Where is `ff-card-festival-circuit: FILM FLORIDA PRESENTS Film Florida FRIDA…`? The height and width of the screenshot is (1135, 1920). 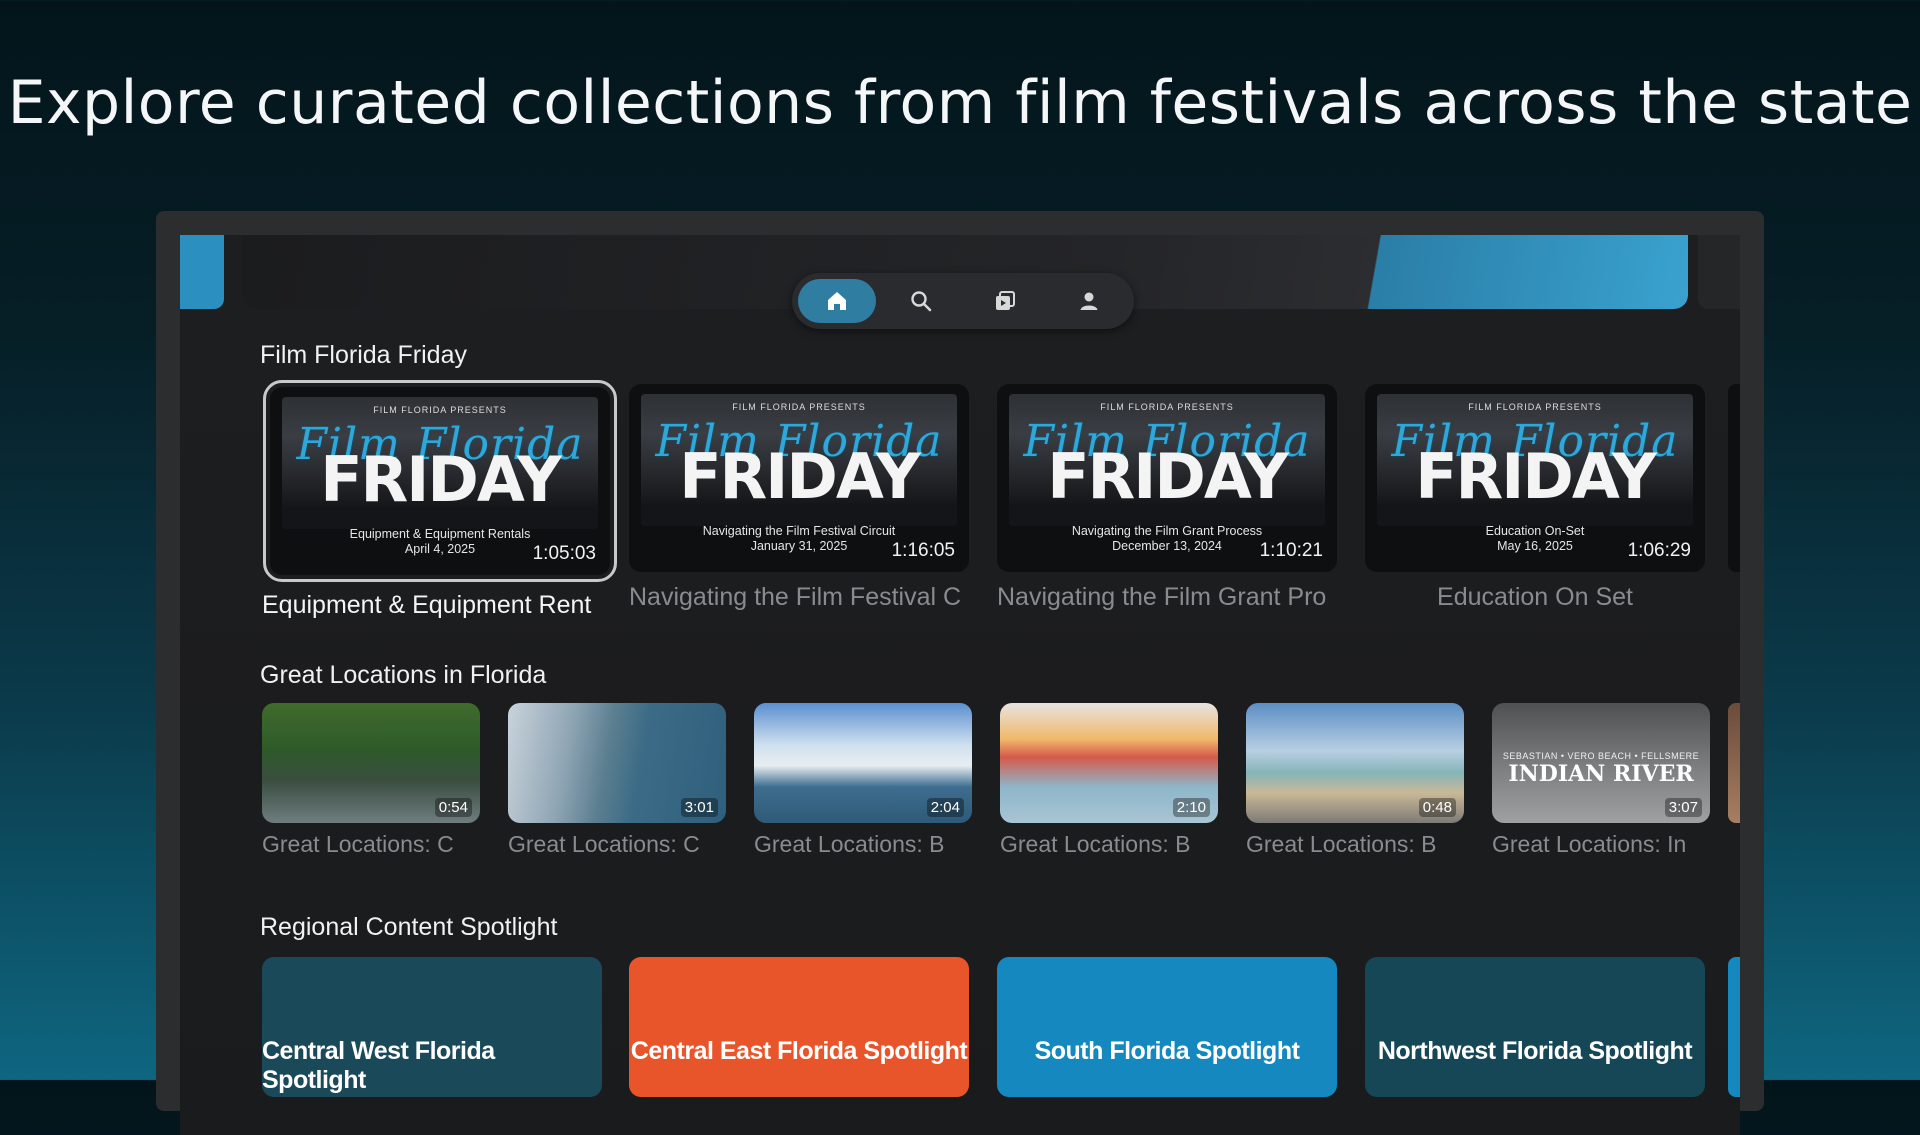
ff-card-festival-circuit: FILM FLORIDA PRESENTS Film Florida FRIDA… is located at coordinates (799, 478).